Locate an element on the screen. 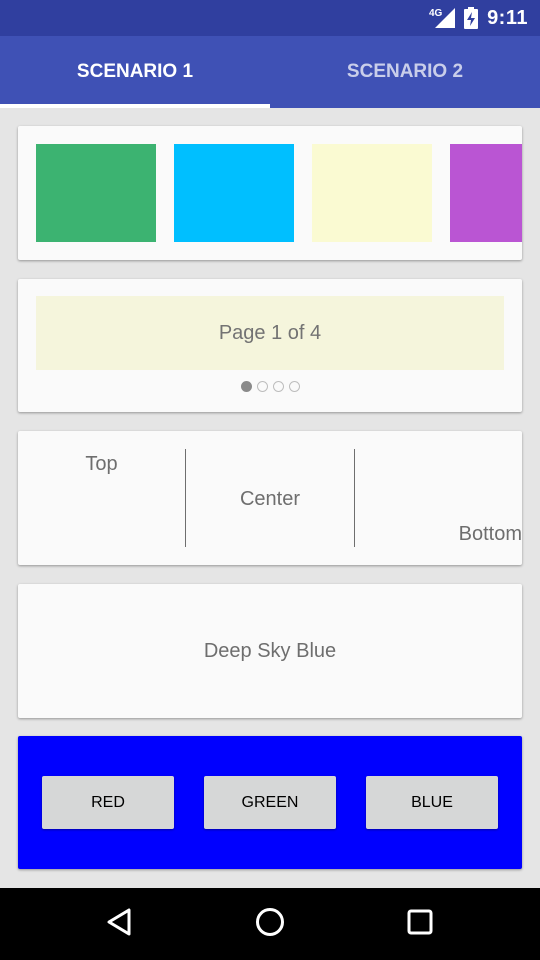 The height and width of the screenshot is (960, 540). red-button-label: RED is located at coordinates (108, 802).